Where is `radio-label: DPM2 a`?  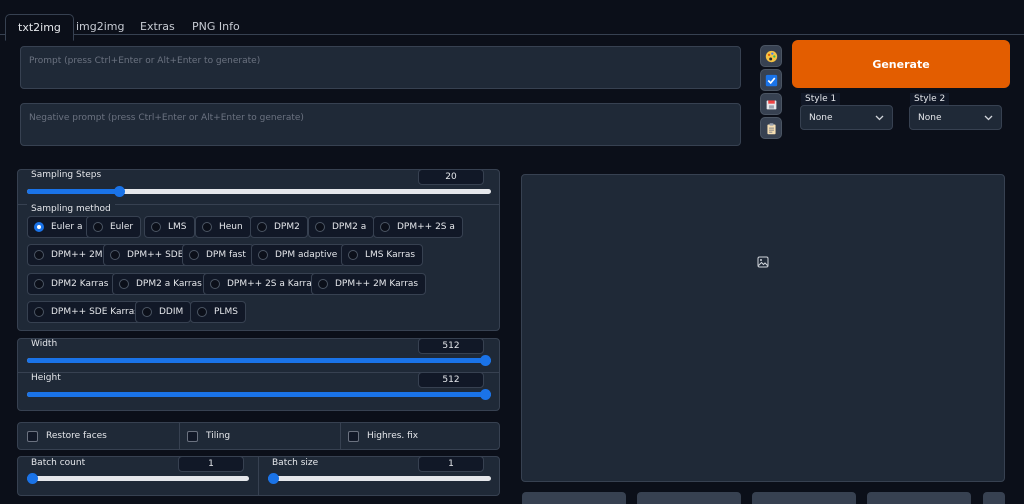
radio-label: DPM2 a is located at coordinates (349, 227).